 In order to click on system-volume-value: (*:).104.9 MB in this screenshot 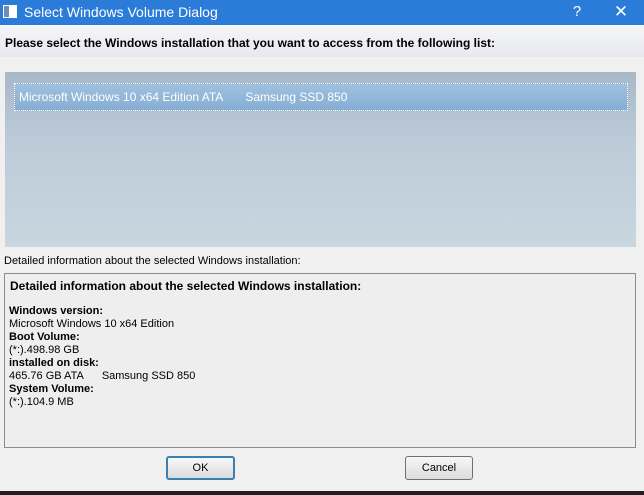, I will do `click(41, 402)`.